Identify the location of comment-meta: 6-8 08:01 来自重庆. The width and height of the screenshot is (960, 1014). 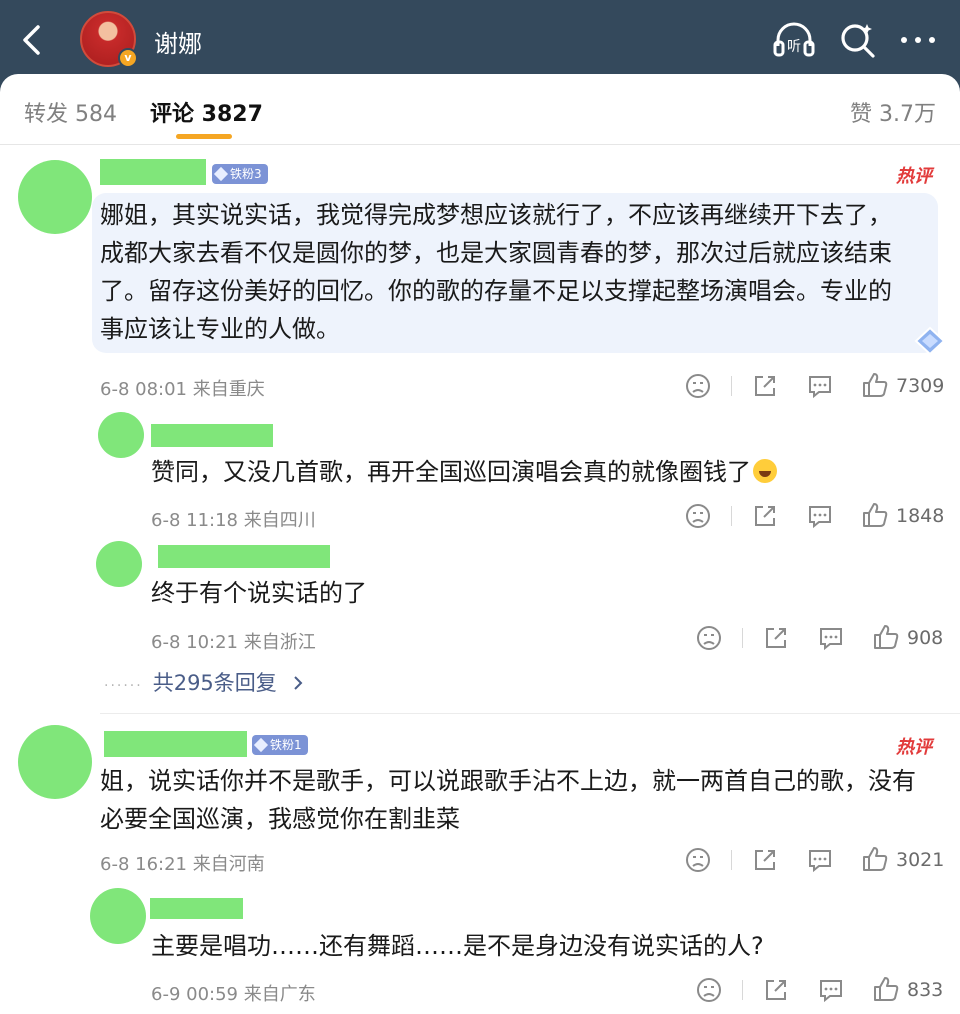
(182, 389).